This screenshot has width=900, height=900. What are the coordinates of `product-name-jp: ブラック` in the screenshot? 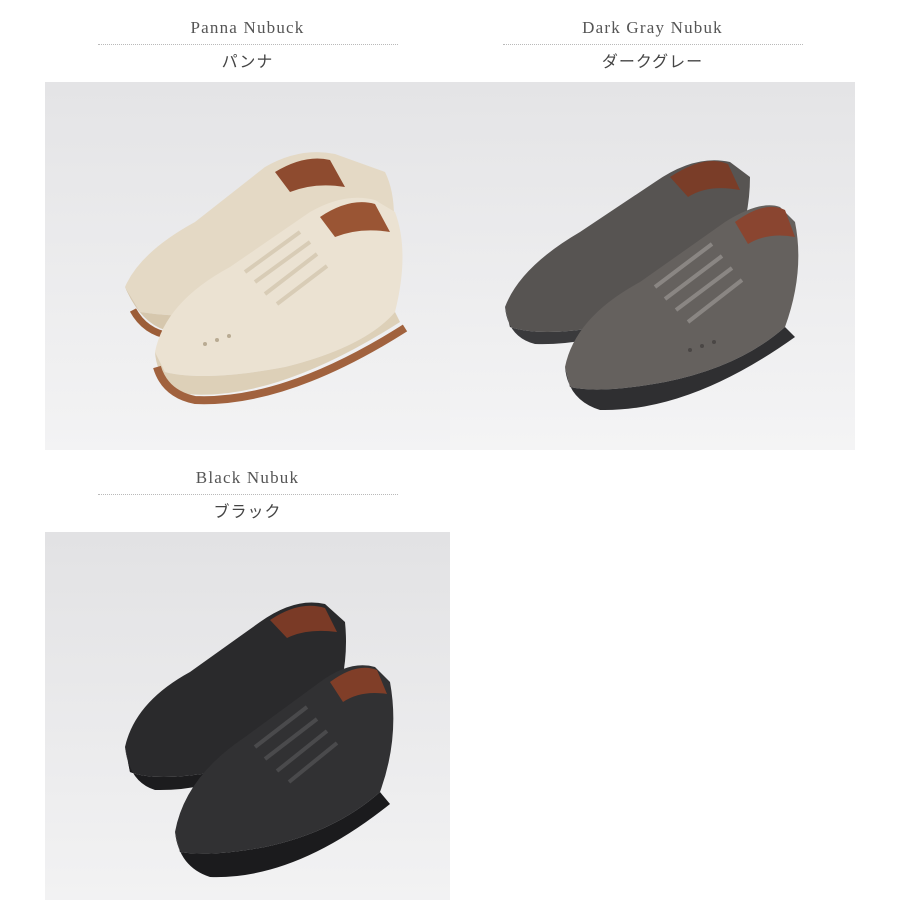 It's located at (247, 512).